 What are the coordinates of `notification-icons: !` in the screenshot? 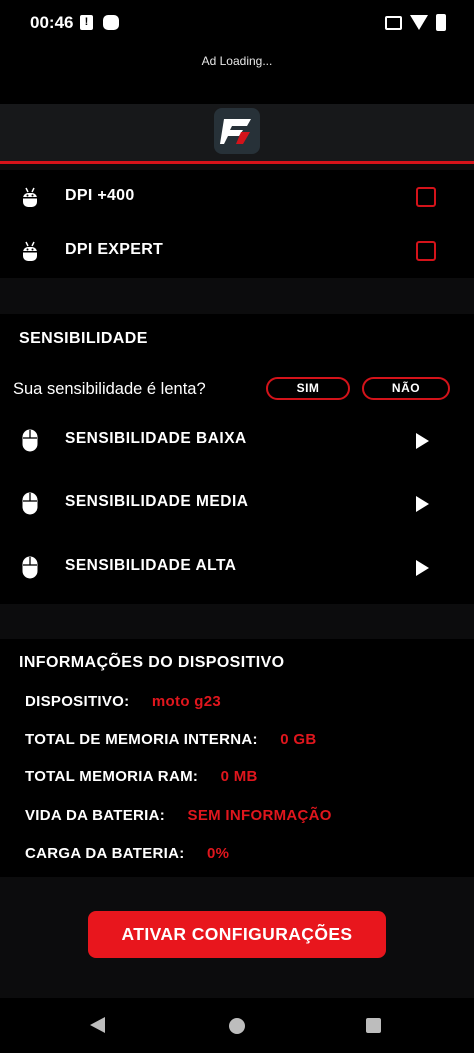 It's located at (99, 22).